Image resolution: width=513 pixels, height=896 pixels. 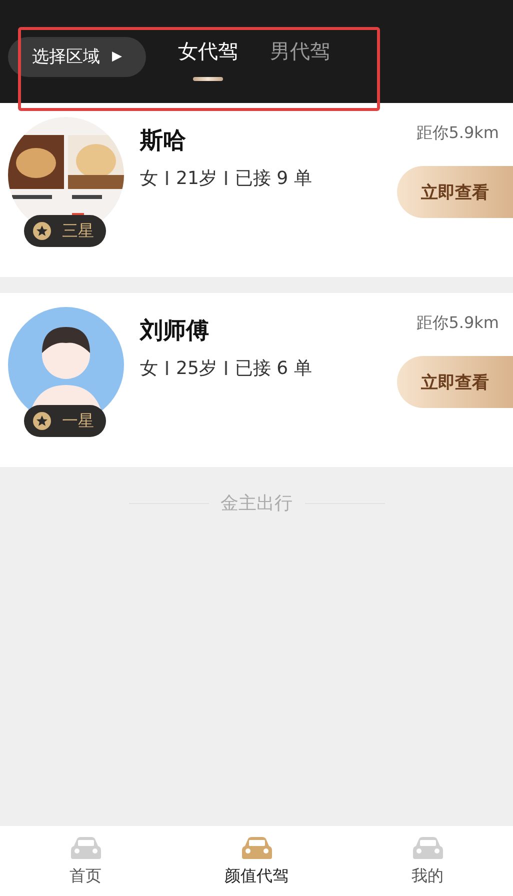 I want to click on driver-detail: 已接 6 单, so click(x=273, y=368).